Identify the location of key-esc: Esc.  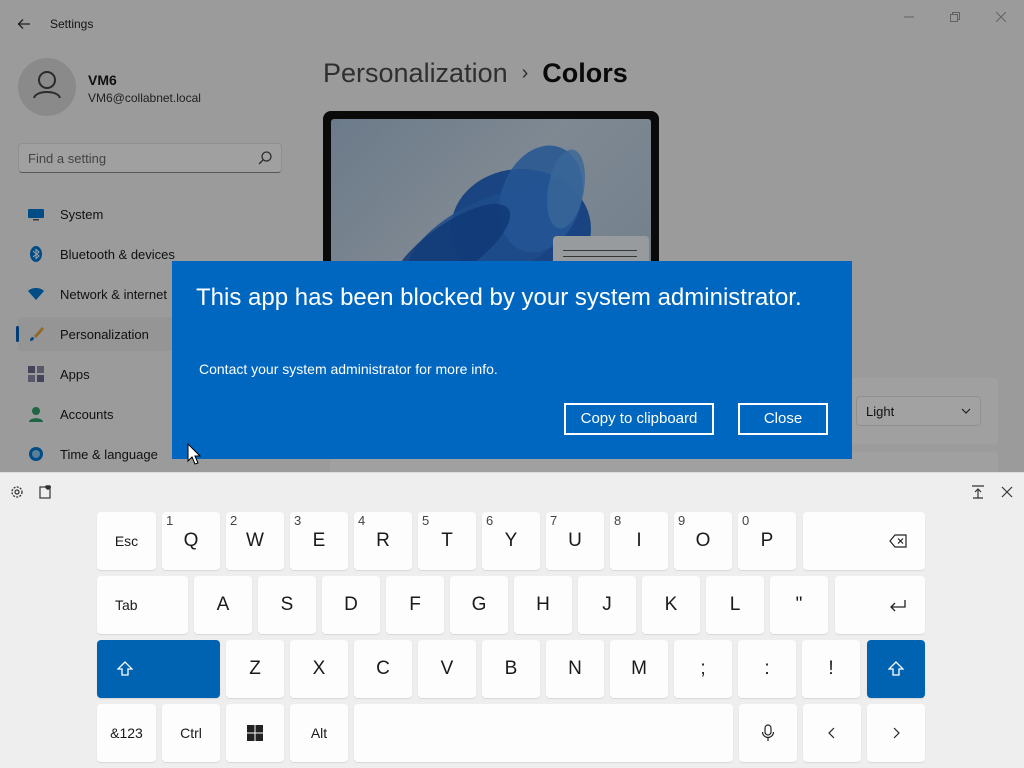
(126, 541).